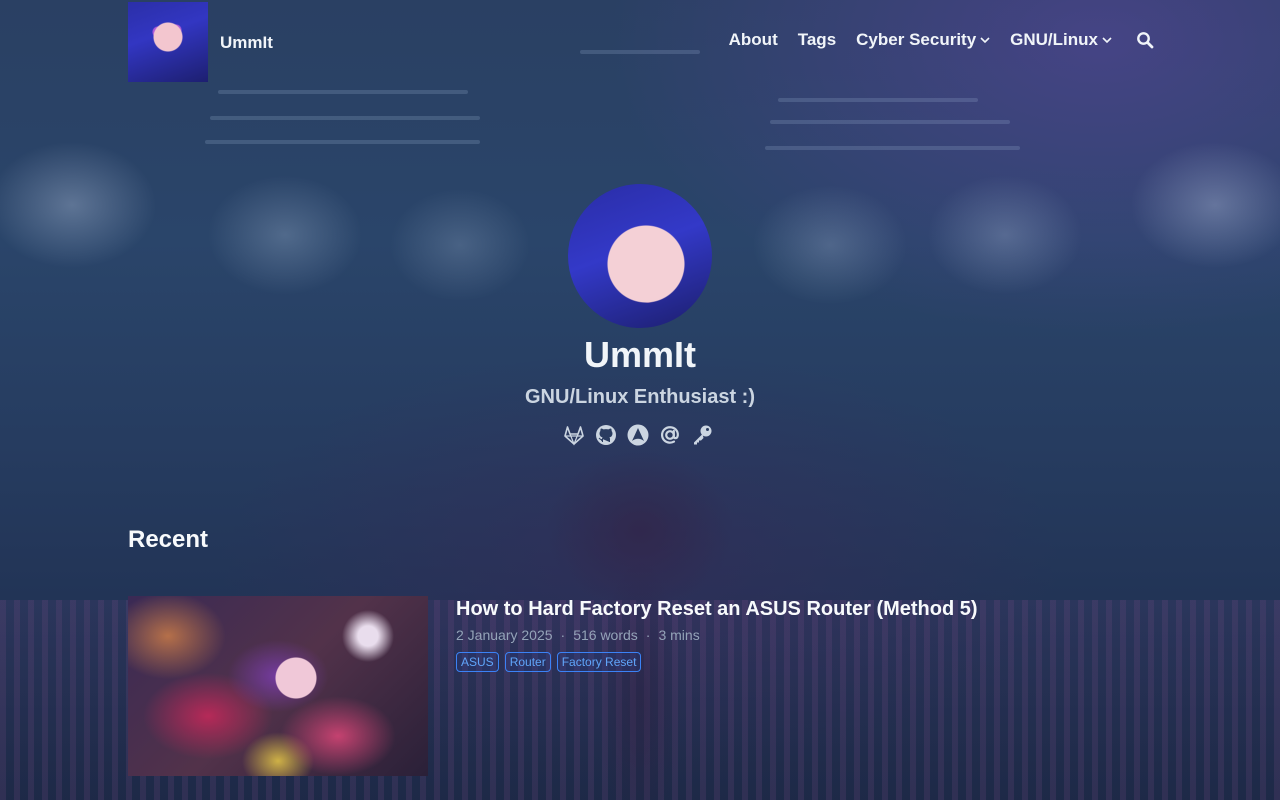 This screenshot has height=800, width=1280. I want to click on recent-heading: Recent, so click(168, 539).